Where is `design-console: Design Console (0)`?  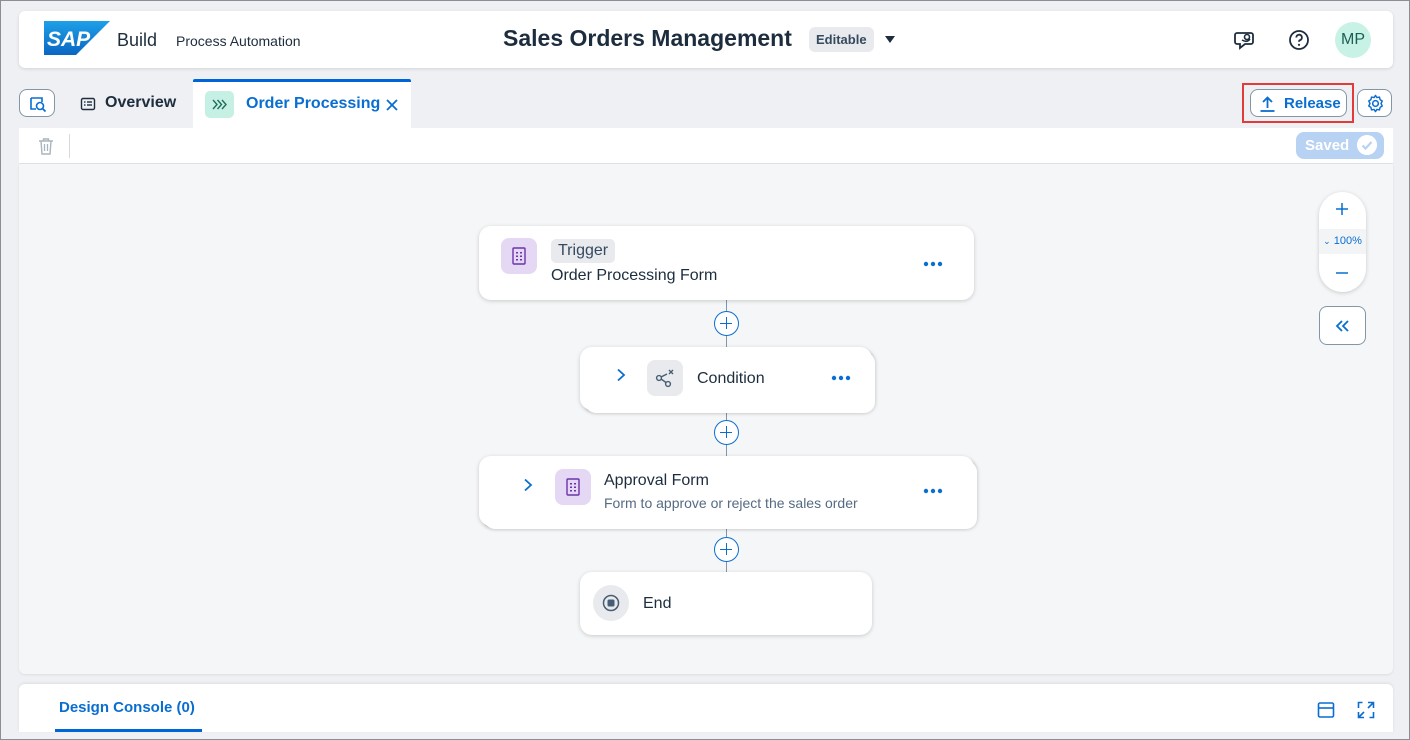
design-console: Design Console (0) is located at coordinates (706, 708).